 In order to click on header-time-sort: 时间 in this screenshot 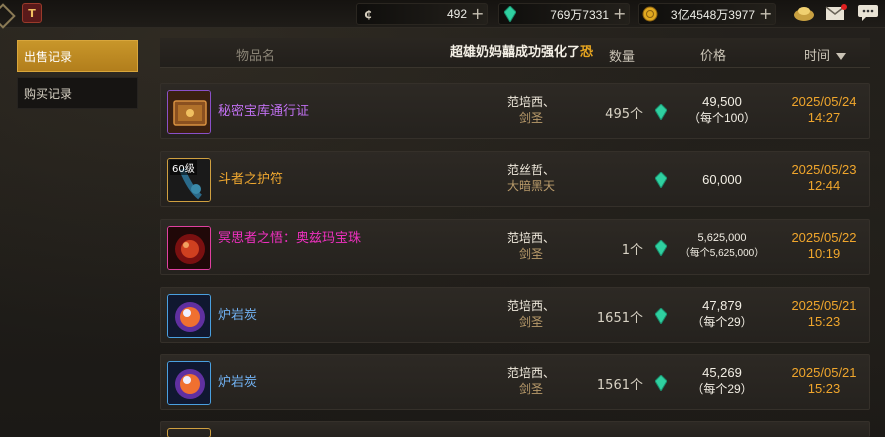, I will do `click(825, 54)`.